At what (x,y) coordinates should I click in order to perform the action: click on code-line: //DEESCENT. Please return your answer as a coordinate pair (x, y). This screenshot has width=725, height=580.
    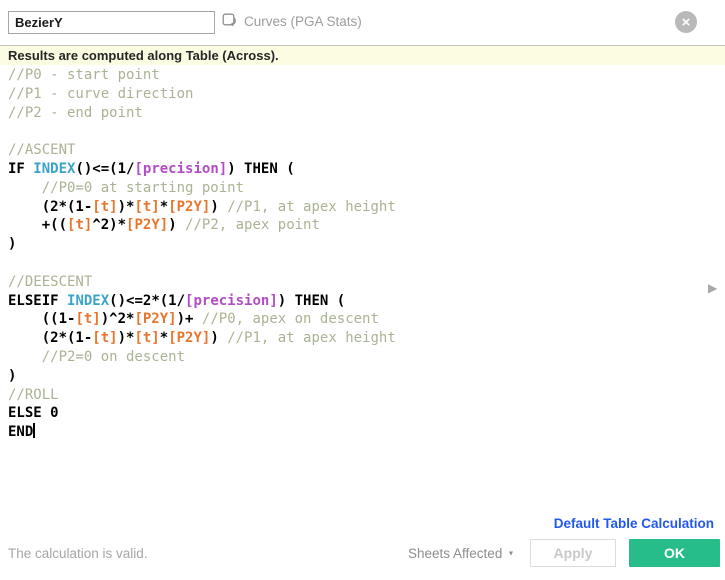
    Looking at the image, I should click on (50, 281).